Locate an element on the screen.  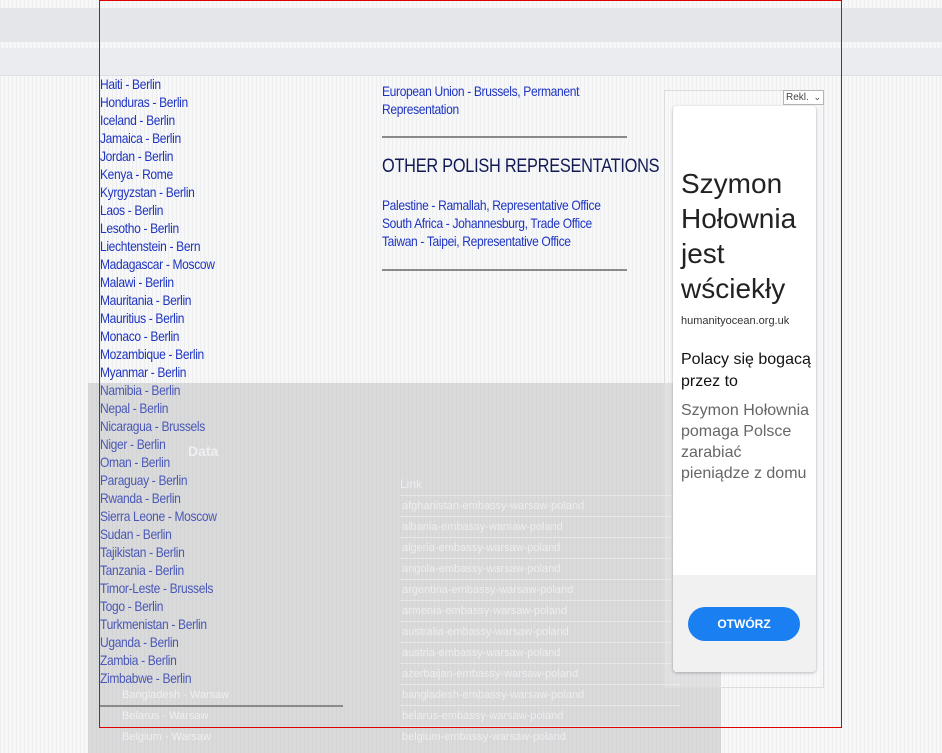
modal-link-row: azerbaijan-embassy-warsaw-poland is located at coordinates (540, 673).